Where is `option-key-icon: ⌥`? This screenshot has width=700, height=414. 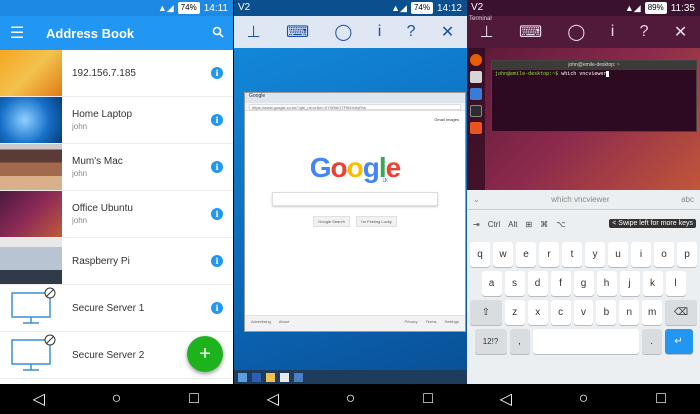 option-key-icon: ⌥ is located at coordinates (560, 224).